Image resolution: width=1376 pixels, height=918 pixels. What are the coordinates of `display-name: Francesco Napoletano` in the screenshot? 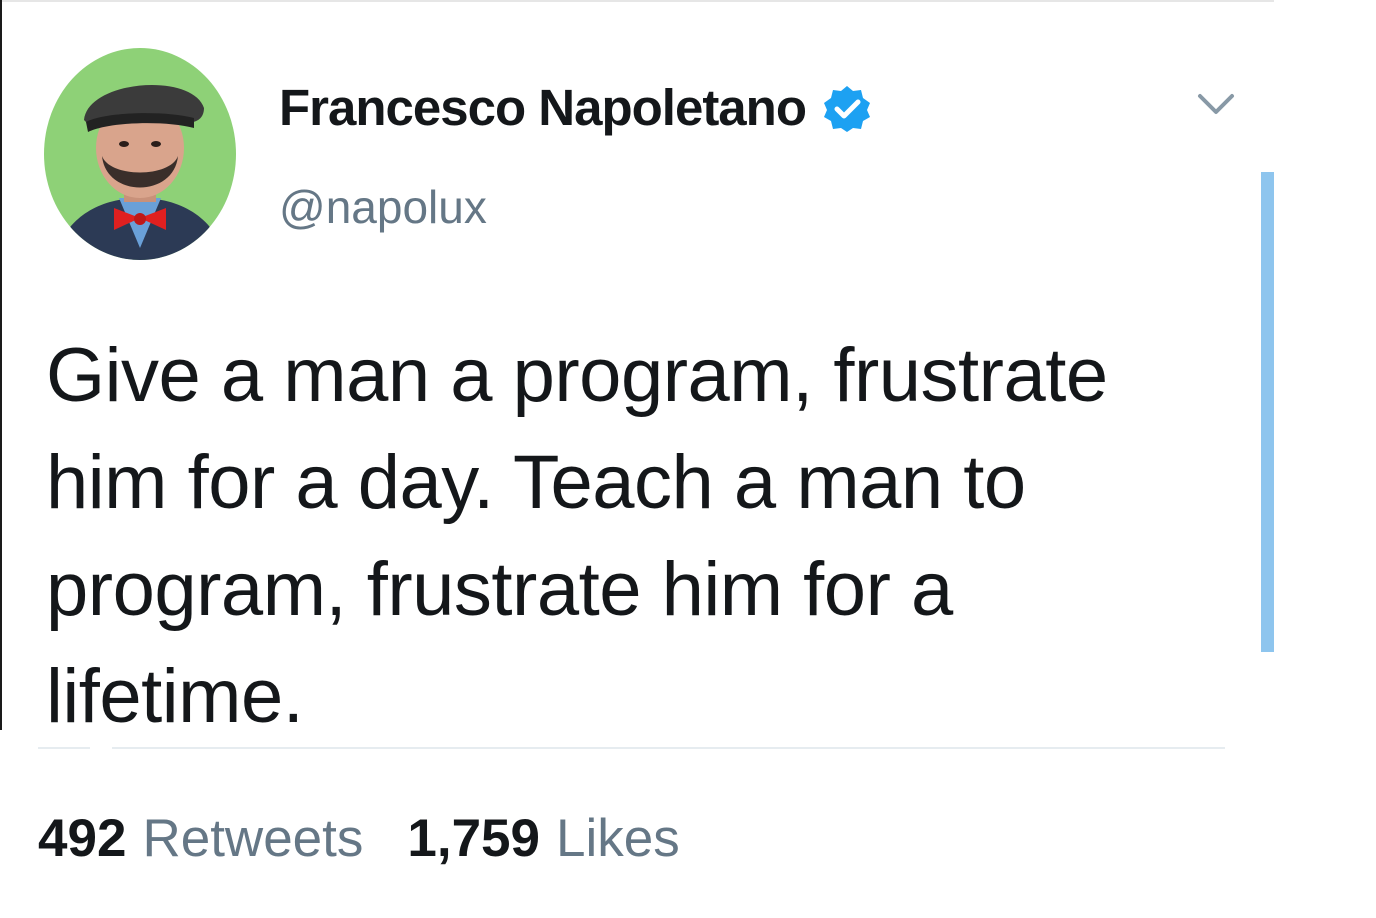 It's located at (543, 107).